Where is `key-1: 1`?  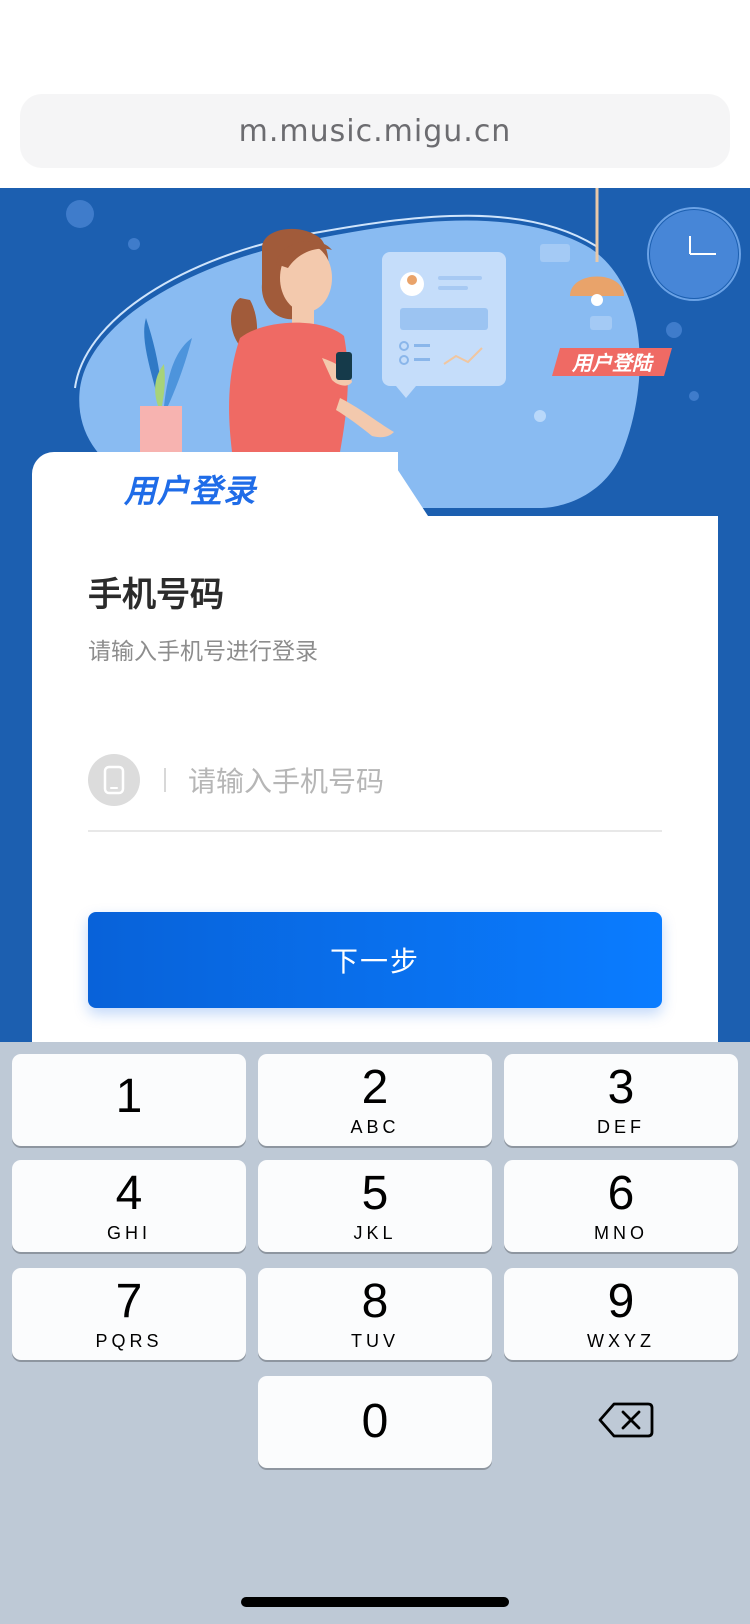
key-1: 1 is located at coordinates (129, 1100).